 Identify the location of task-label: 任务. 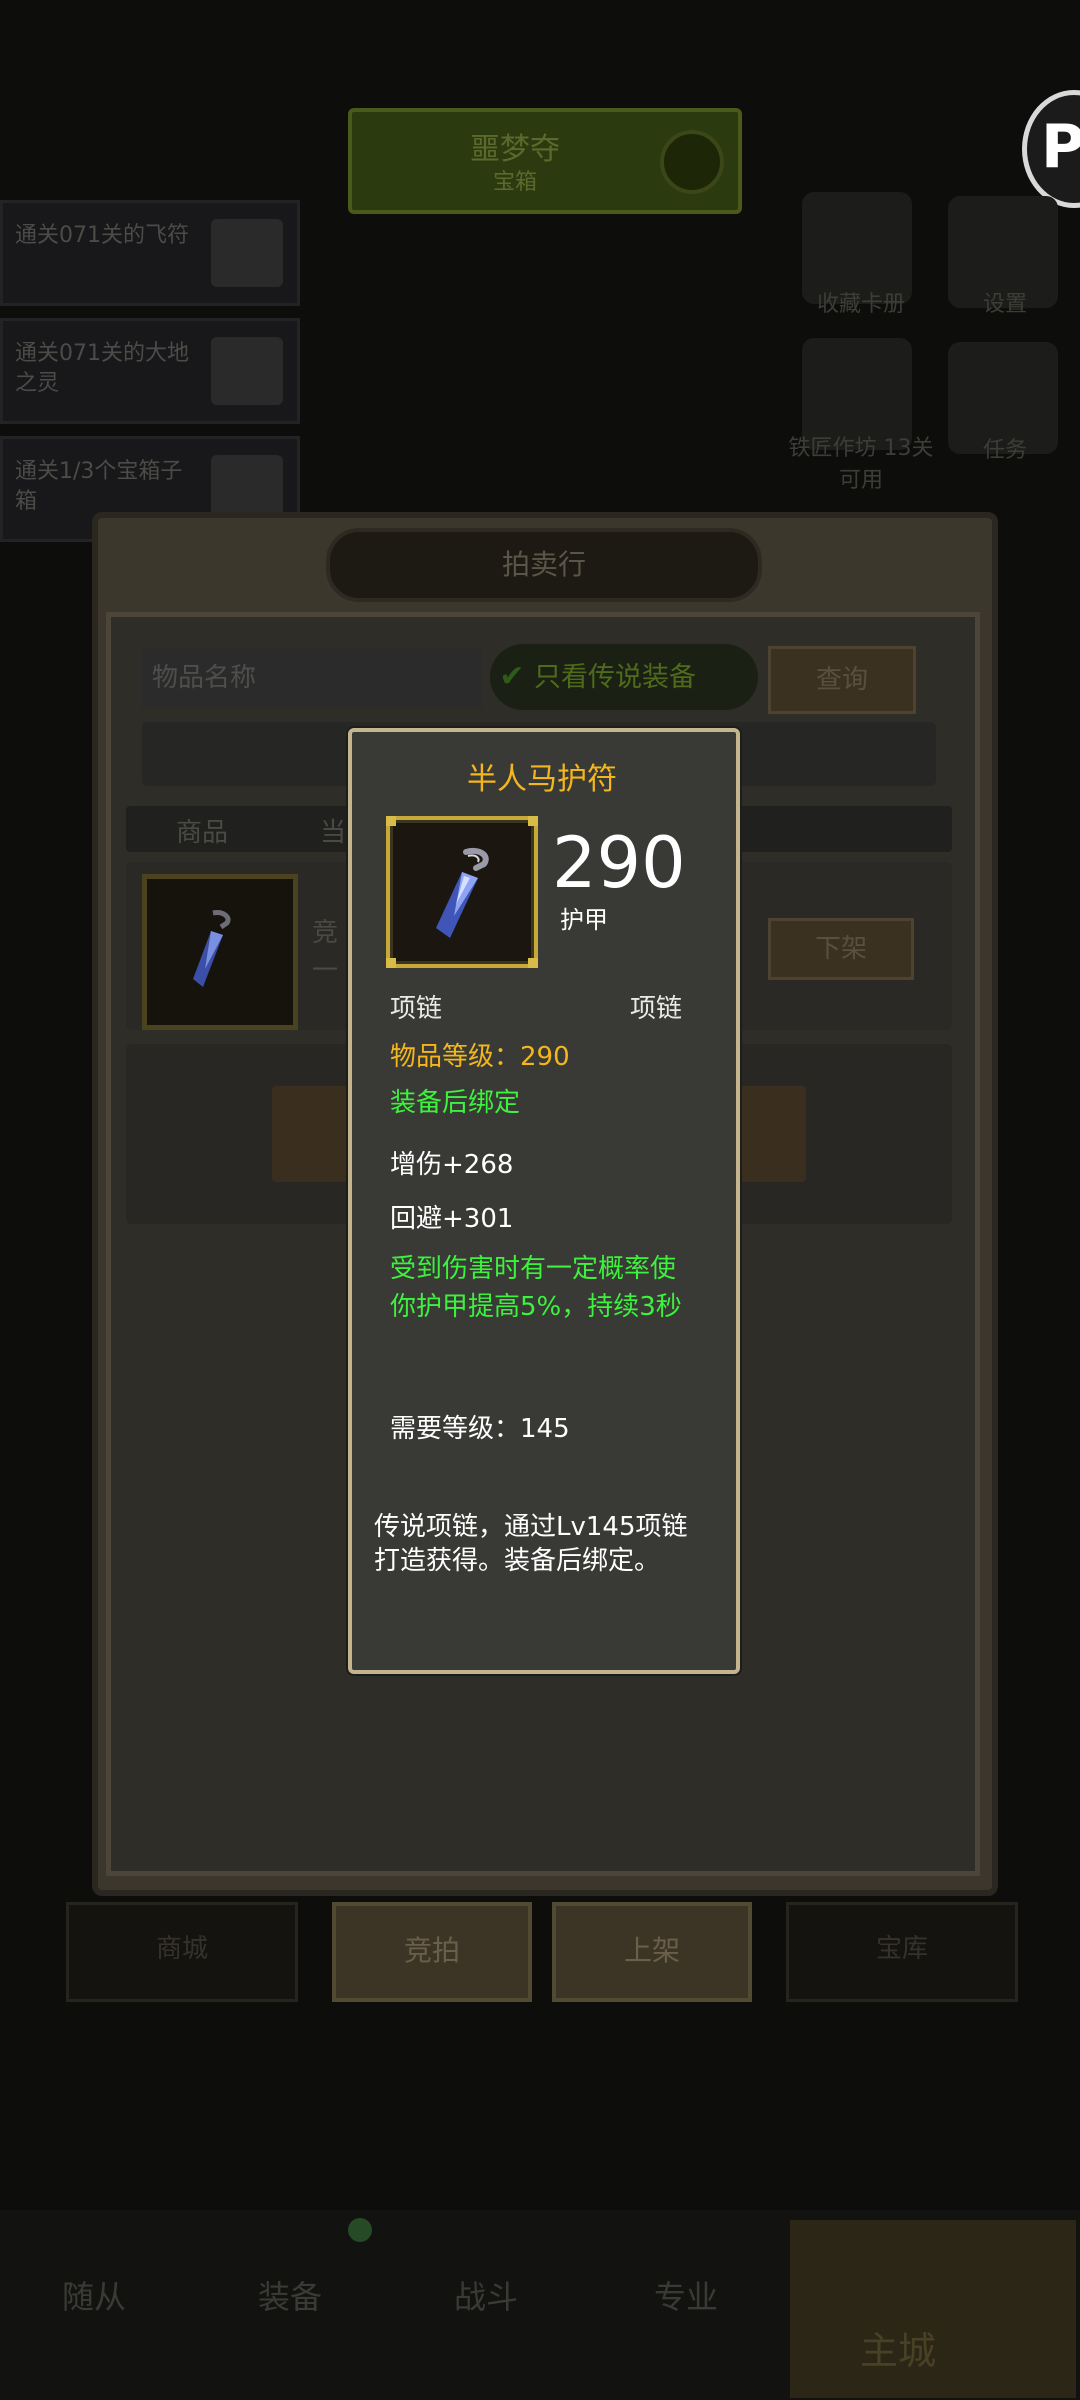
(1004, 450).